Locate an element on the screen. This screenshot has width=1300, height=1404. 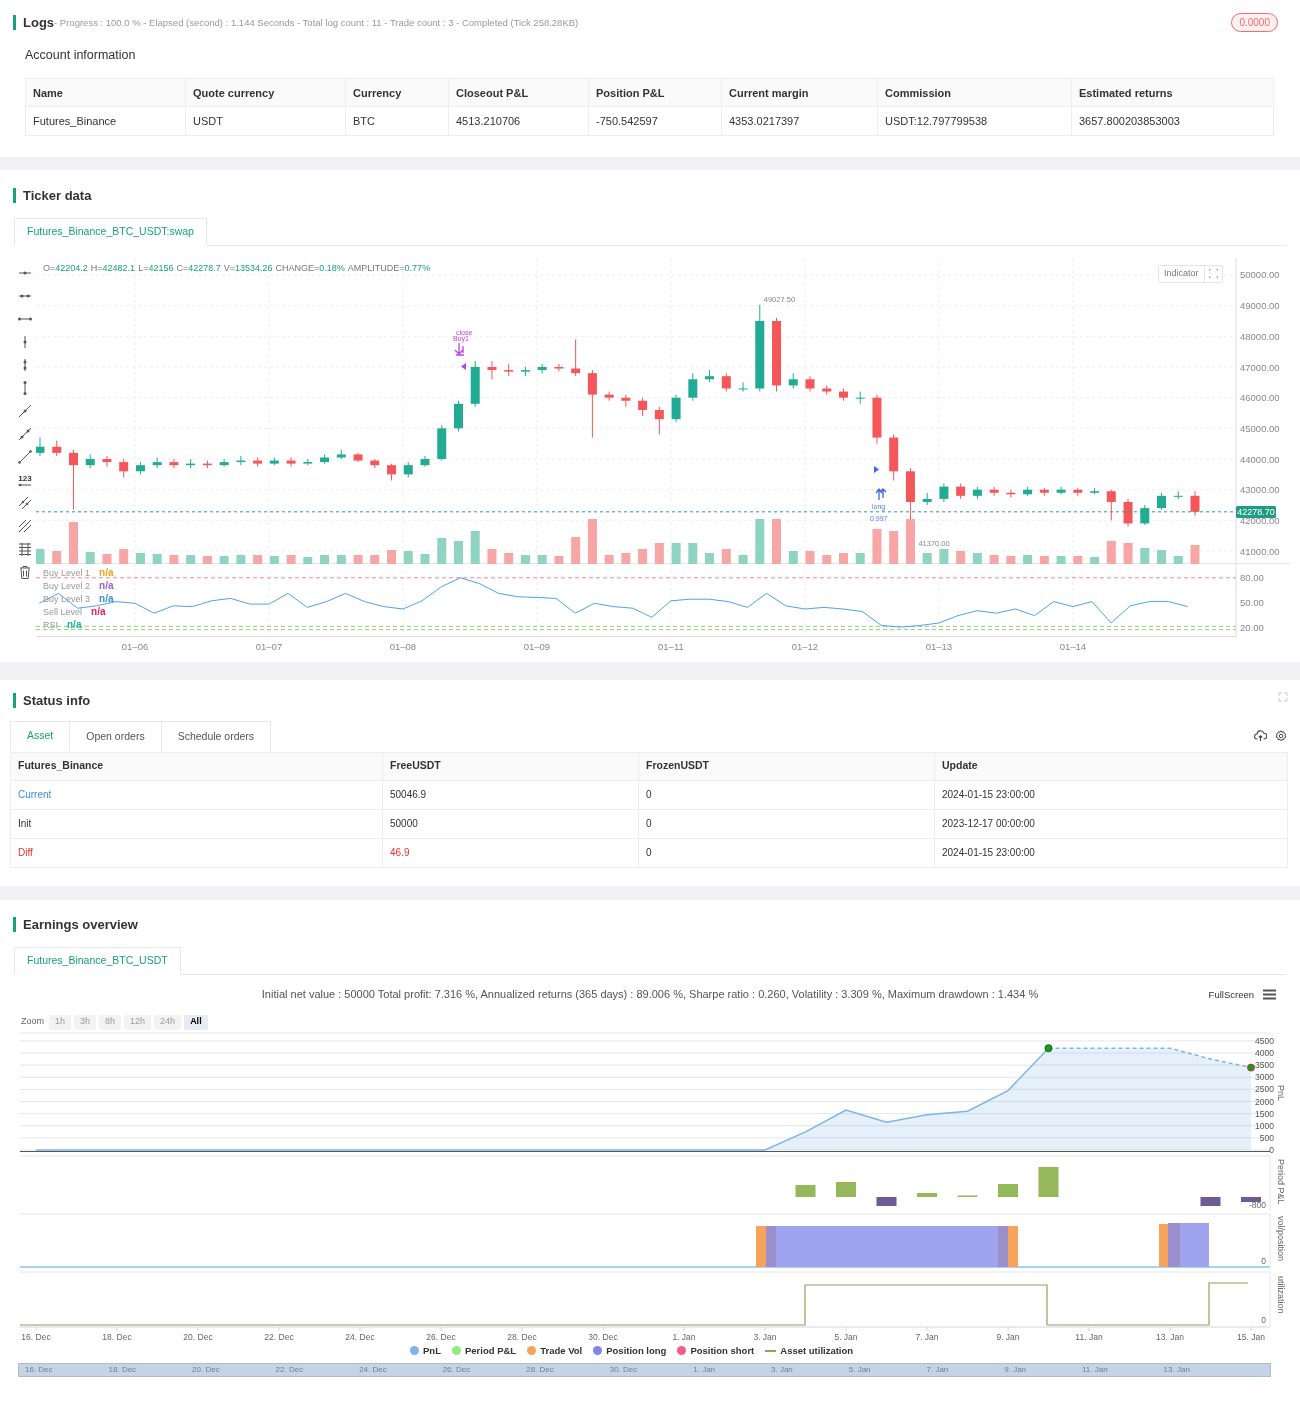
axis-label: 80.00 is located at coordinates (1252, 577).